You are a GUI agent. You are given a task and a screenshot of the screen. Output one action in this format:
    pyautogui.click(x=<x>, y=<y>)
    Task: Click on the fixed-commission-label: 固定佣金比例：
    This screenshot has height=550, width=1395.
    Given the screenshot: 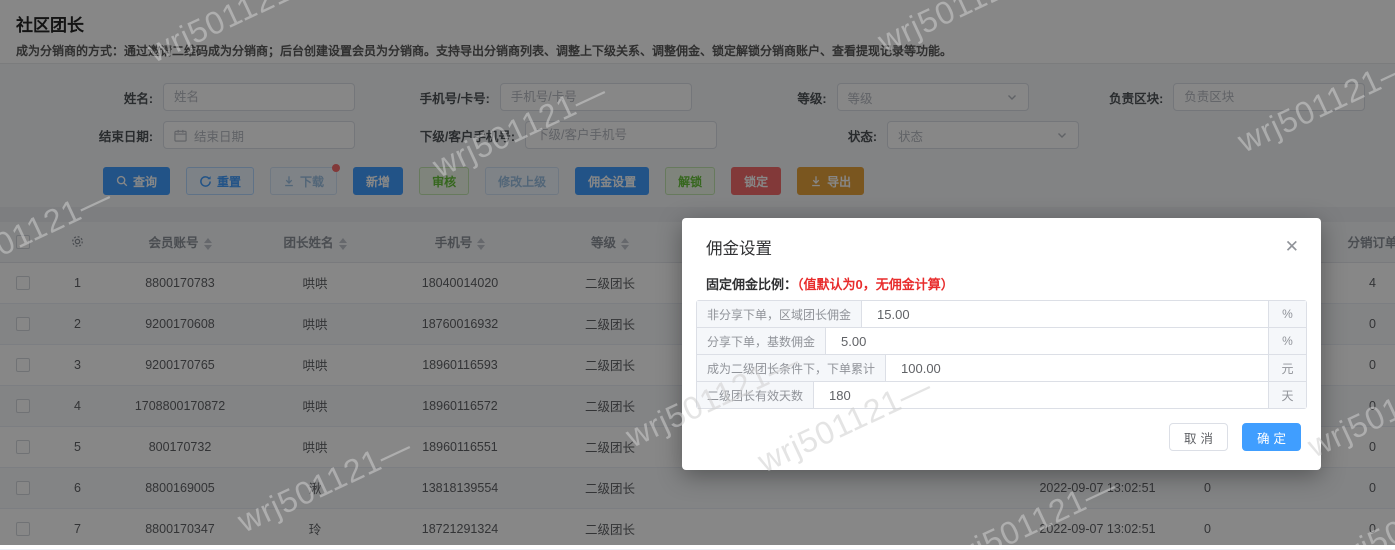 What is the action you would take?
    pyautogui.click(x=752, y=284)
    